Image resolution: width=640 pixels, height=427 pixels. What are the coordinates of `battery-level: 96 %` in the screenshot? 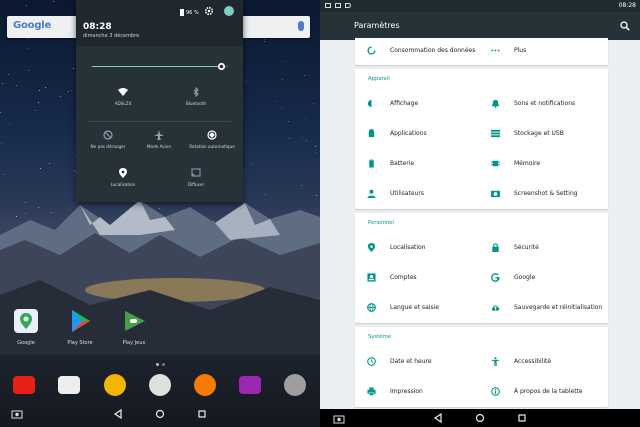 It's located at (192, 12).